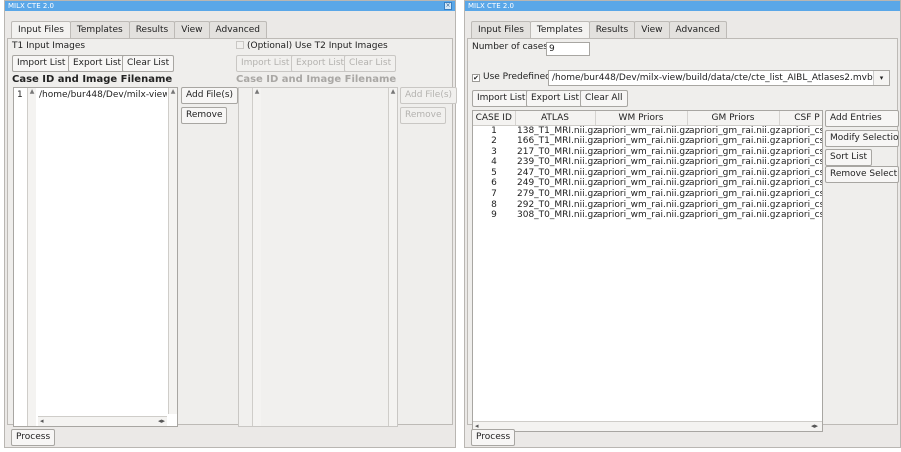 Image resolution: width=901 pixels, height=452 pixels. What do you see at coordinates (370, 63) in the screenshot?
I see `t2-clear-list-button: Clear List` at bounding box center [370, 63].